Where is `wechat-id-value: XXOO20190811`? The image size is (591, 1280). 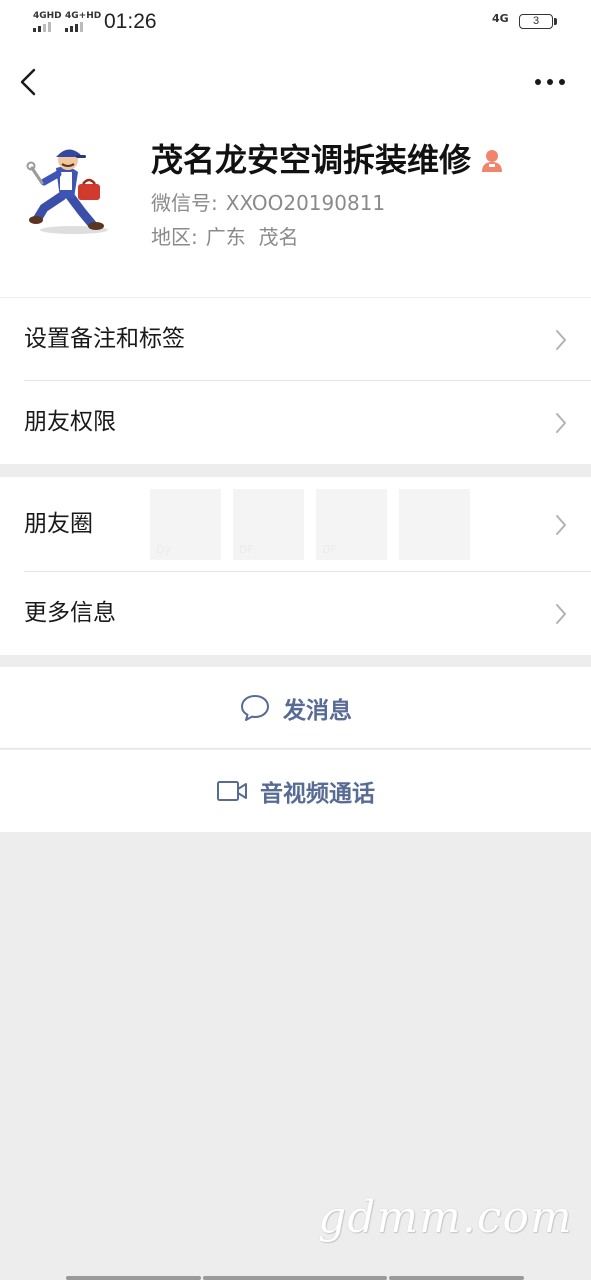 wechat-id-value: XXOO20190811 is located at coordinates (305, 203).